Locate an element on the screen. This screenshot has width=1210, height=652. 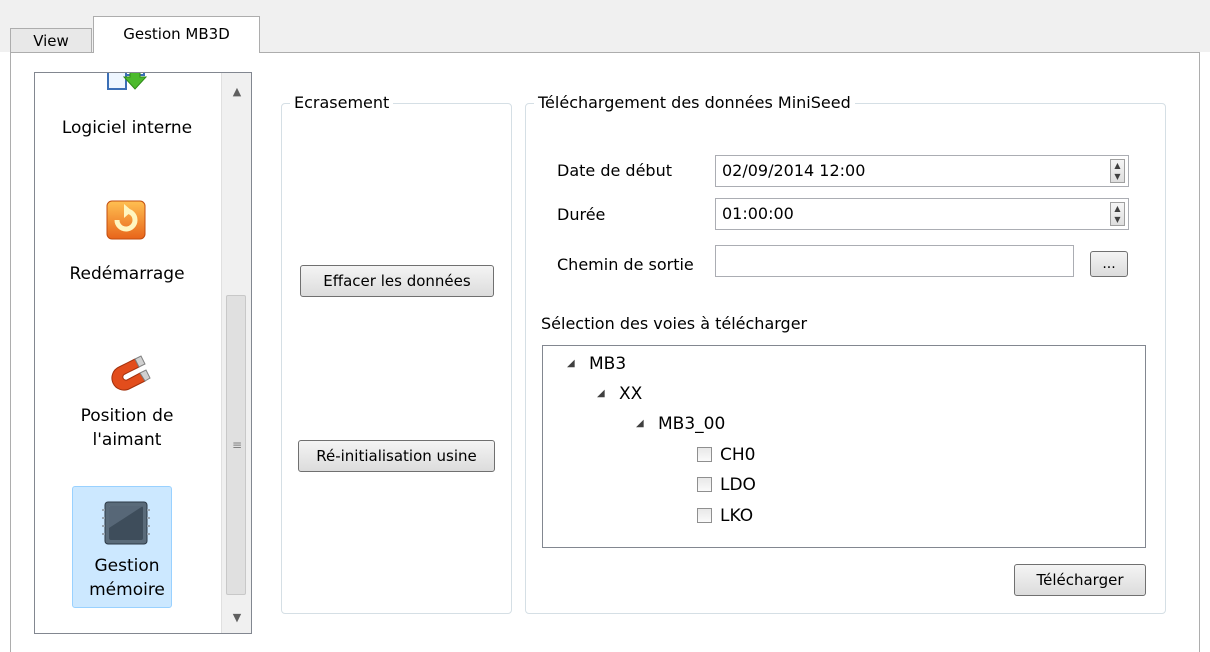
output-path-label: Chemin de sortie is located at coordinates (625, 264).